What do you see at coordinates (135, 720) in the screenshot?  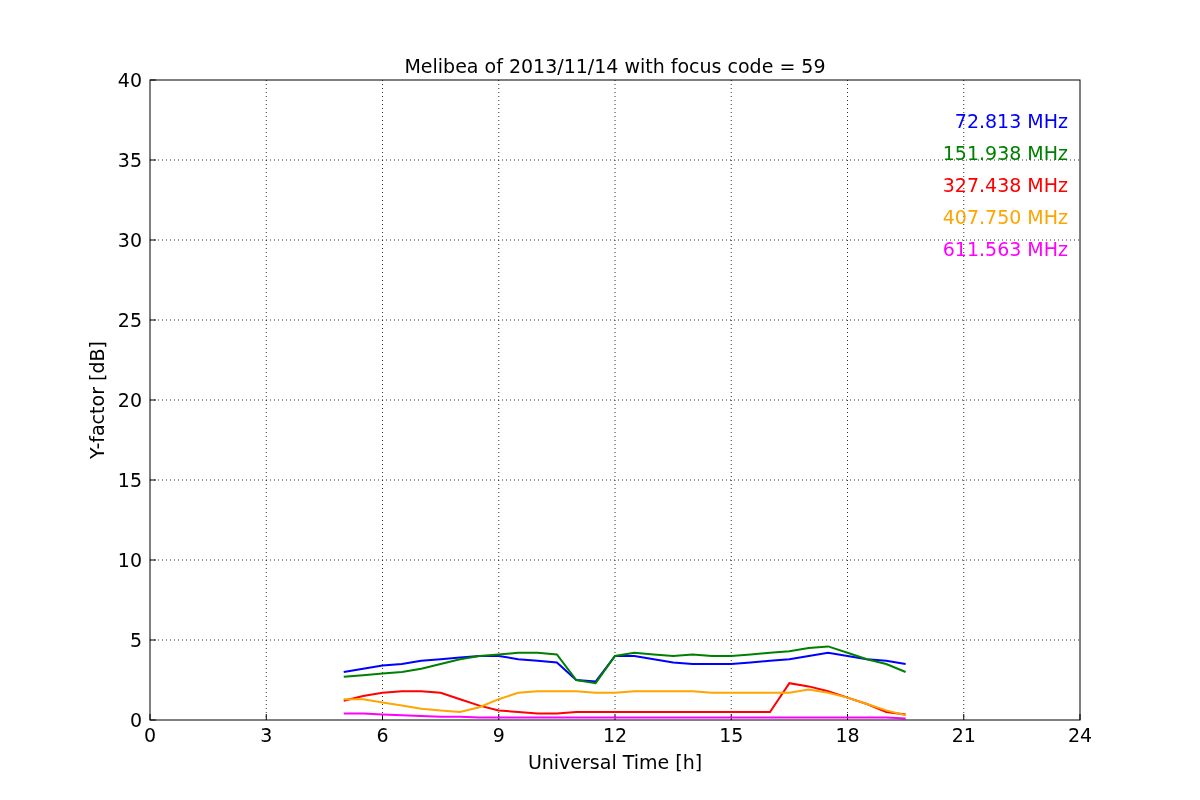 I see `y-tick-label: 0` at bounding box center [135, 720].